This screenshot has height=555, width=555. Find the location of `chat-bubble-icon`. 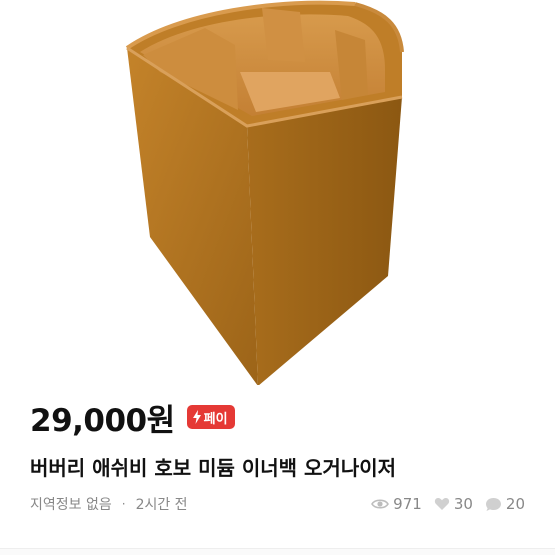

chat-bubble-icon is located at coordinates (493, 504).